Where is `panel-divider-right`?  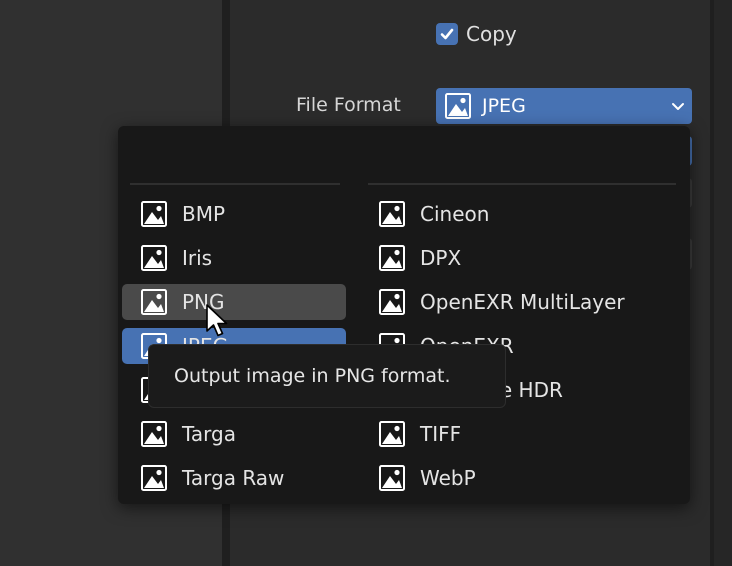 panel-divider-right is located at coordinates (712, 283).